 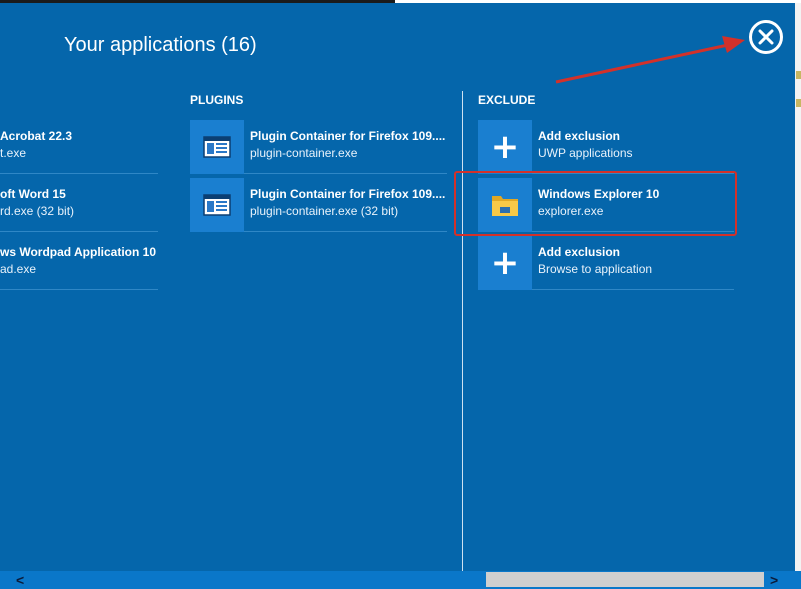 What do you see at coordinates (776, 580) in the screenshot?
I see `scroll-right-arrow: >` at bounding box center [776, 580].